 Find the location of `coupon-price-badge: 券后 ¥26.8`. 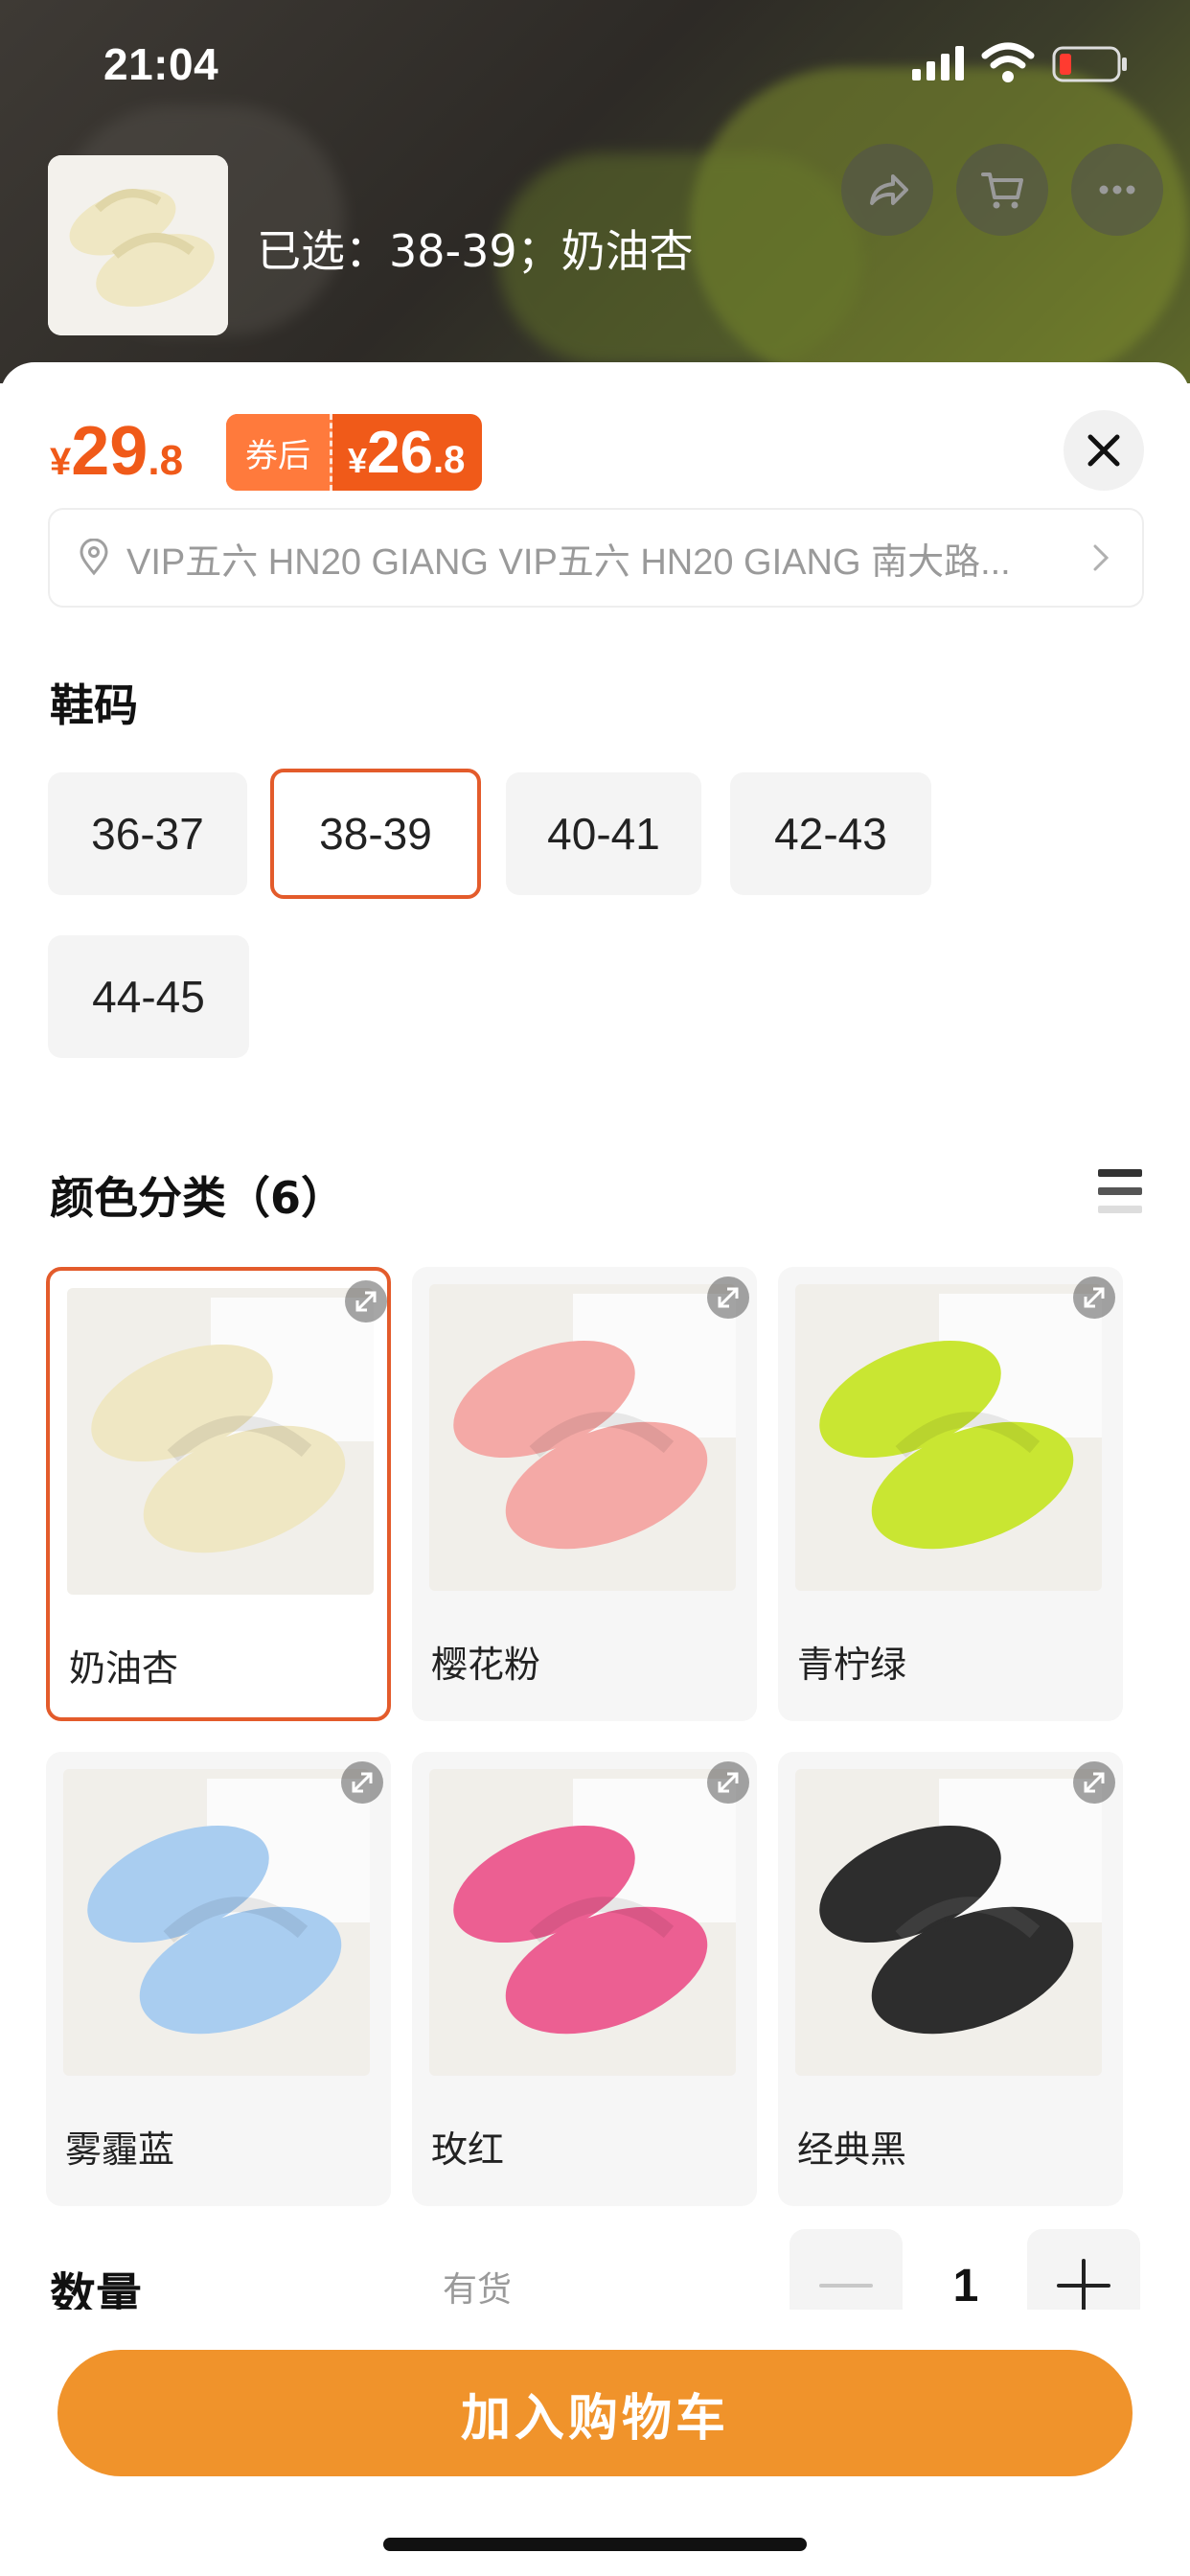

coupon-price-badge: 券后 ¥26.8 is located at coordinates (355, 452).